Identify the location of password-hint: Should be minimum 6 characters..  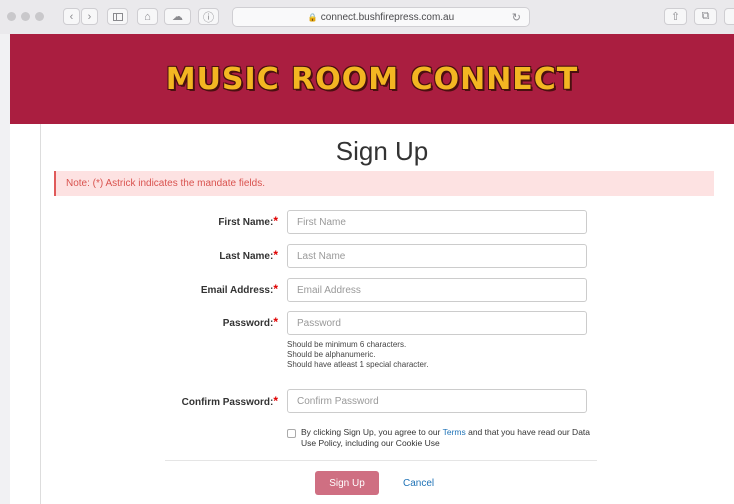
(347, 344).